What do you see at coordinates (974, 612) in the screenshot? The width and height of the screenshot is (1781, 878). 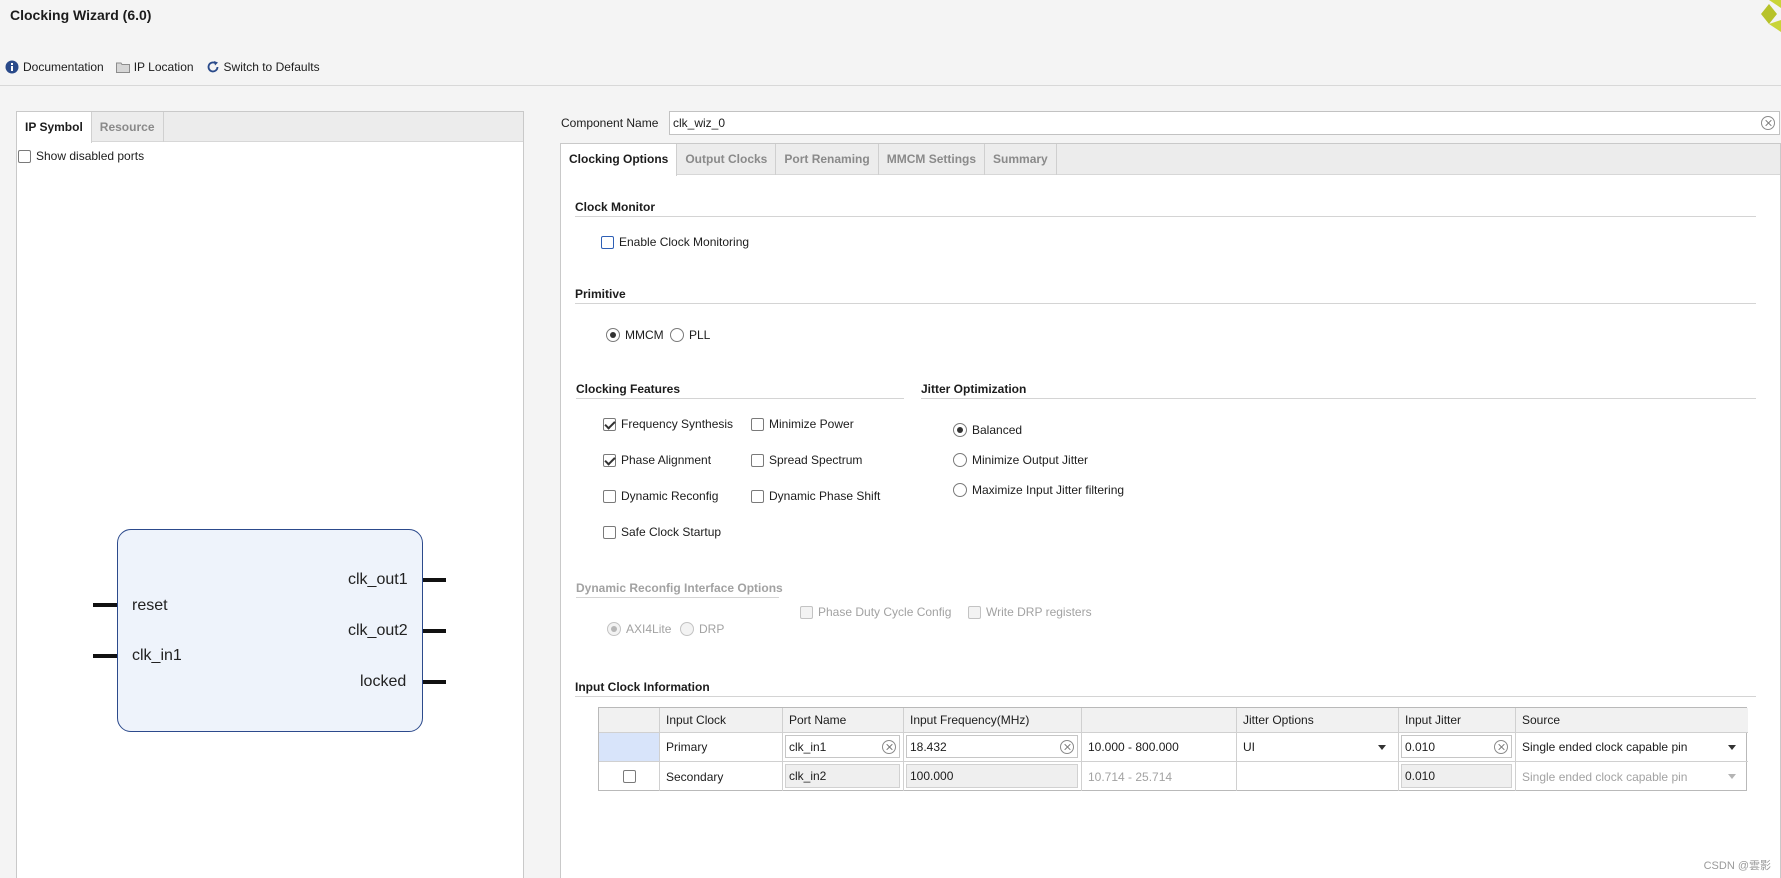 I see `write-drp-registers-checkbox` at bounding box center [974, 612].